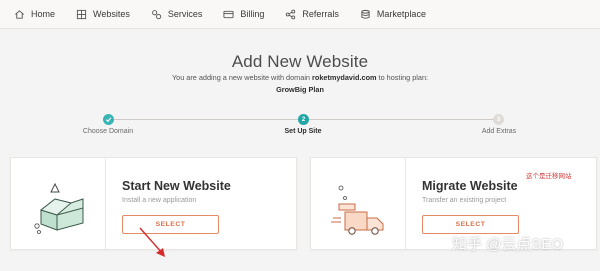  I want to click on nav-item-billing: Billing, so click(243, 14).